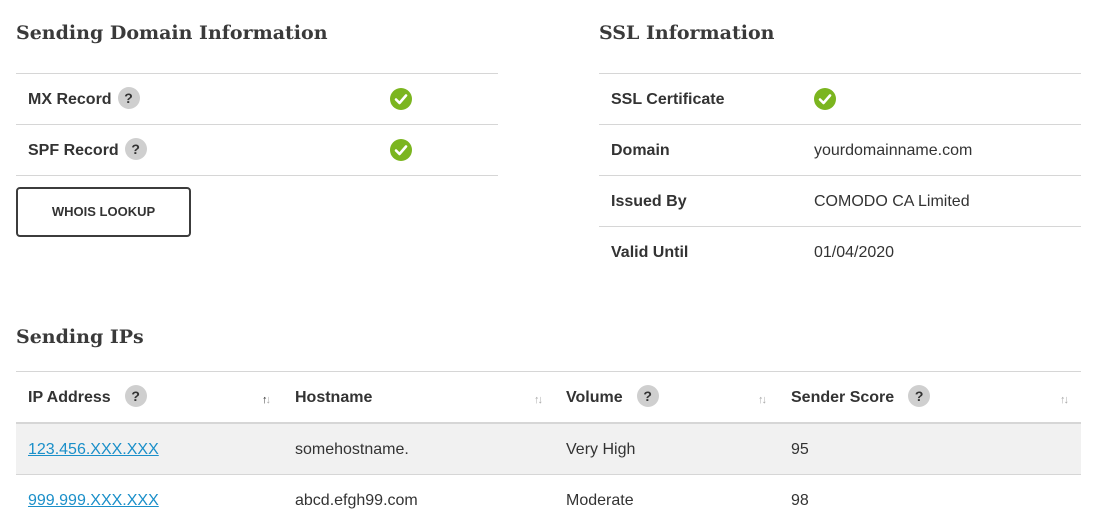  Describe the element at coordinates (73, 150) in the screenshot. I see `spf-record-label: SPF Record` at that location.